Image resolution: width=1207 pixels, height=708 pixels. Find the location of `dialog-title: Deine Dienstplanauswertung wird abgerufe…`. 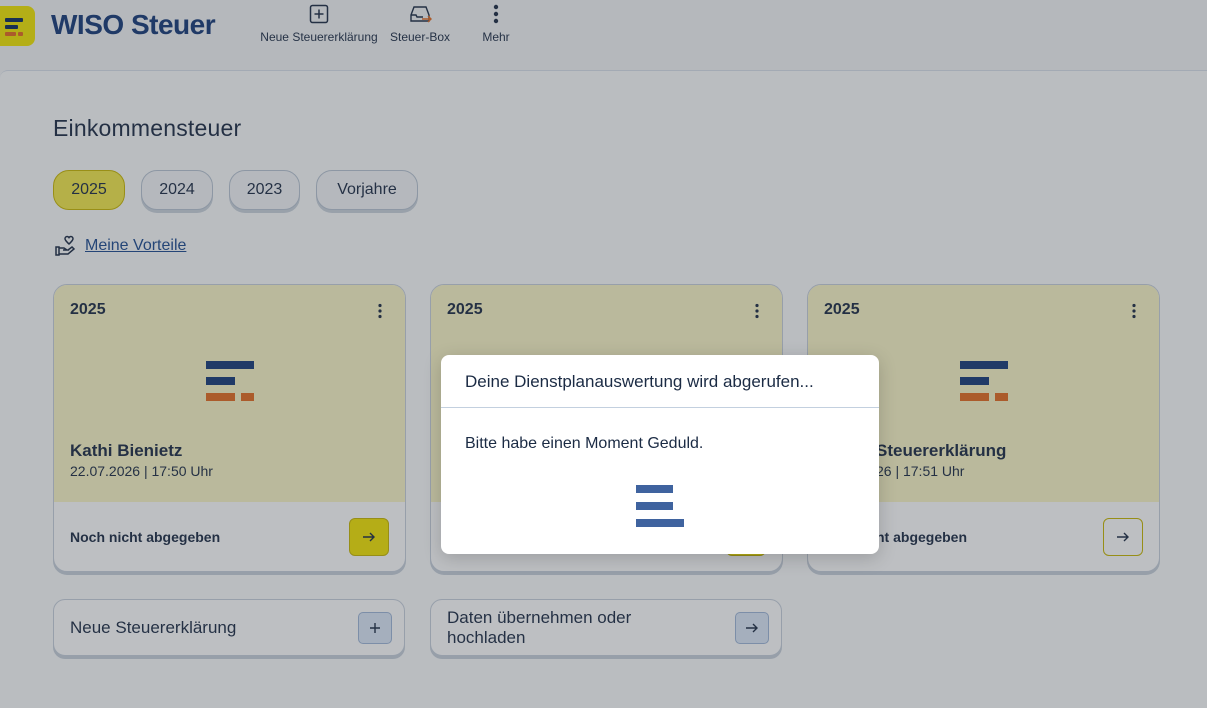

dialog-title: Deine Dienstplanauswertung wird abgerufe… is located at coordinates (639, 381).